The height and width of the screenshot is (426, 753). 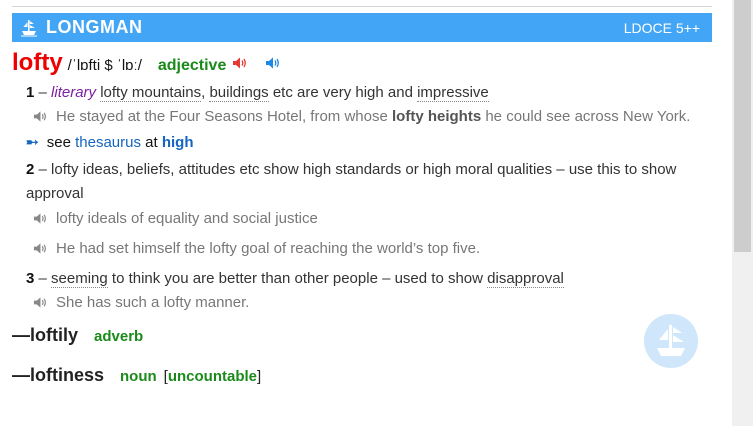 I want to click on runon-loftiness: —loftiness noun [uncountable], so click(x=136, y=375).